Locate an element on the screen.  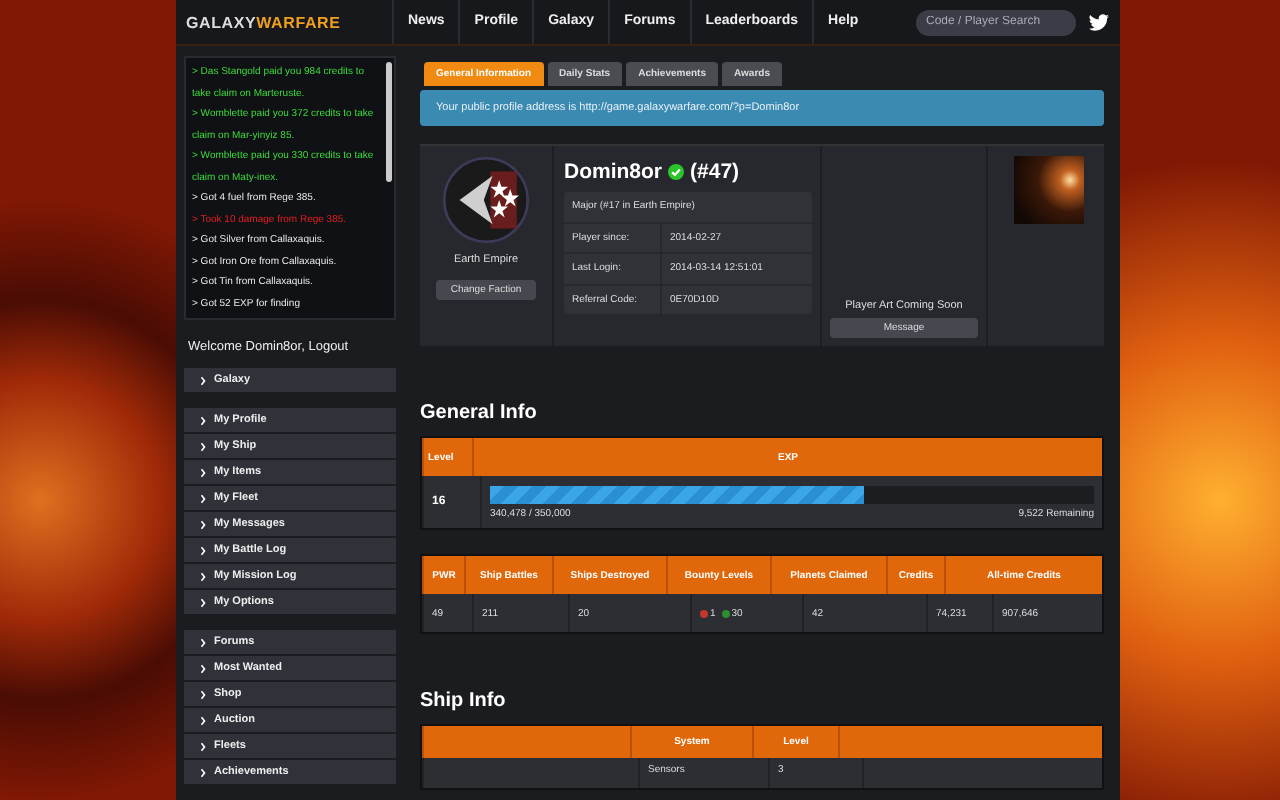
photo-placeholder is located at coordinates (1049, 190).